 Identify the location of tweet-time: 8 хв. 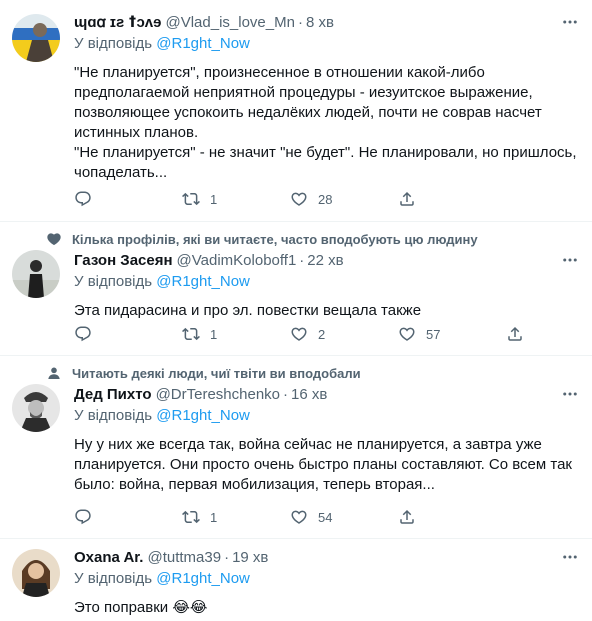
(320, 22).